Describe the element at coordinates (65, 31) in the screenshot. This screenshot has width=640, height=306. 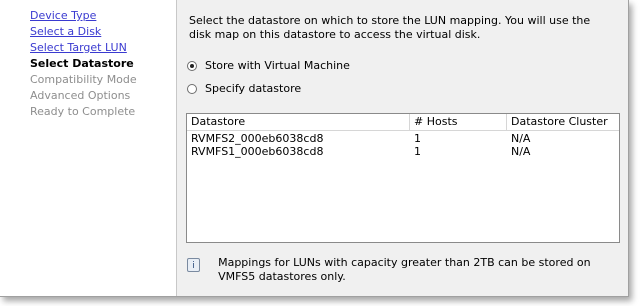
I see `step-select-a-disk: Select a Disk` at that location.